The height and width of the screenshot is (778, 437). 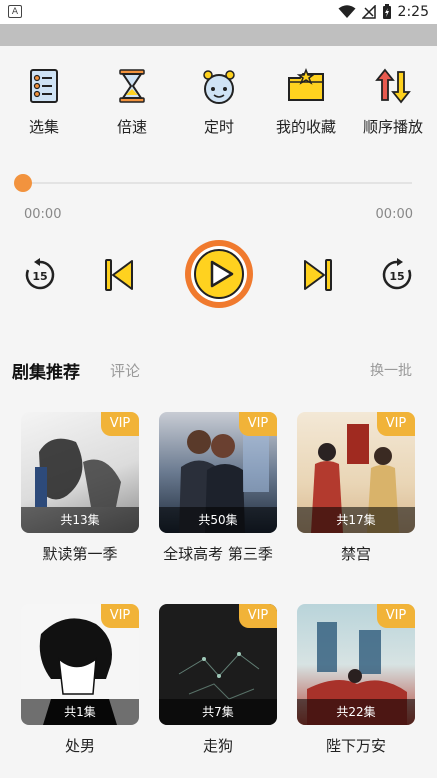 What do you see at coordinates (356, 664) in the screenshot?
I see `cover-image: VIP 共22集` at bounding box center [356, 664].